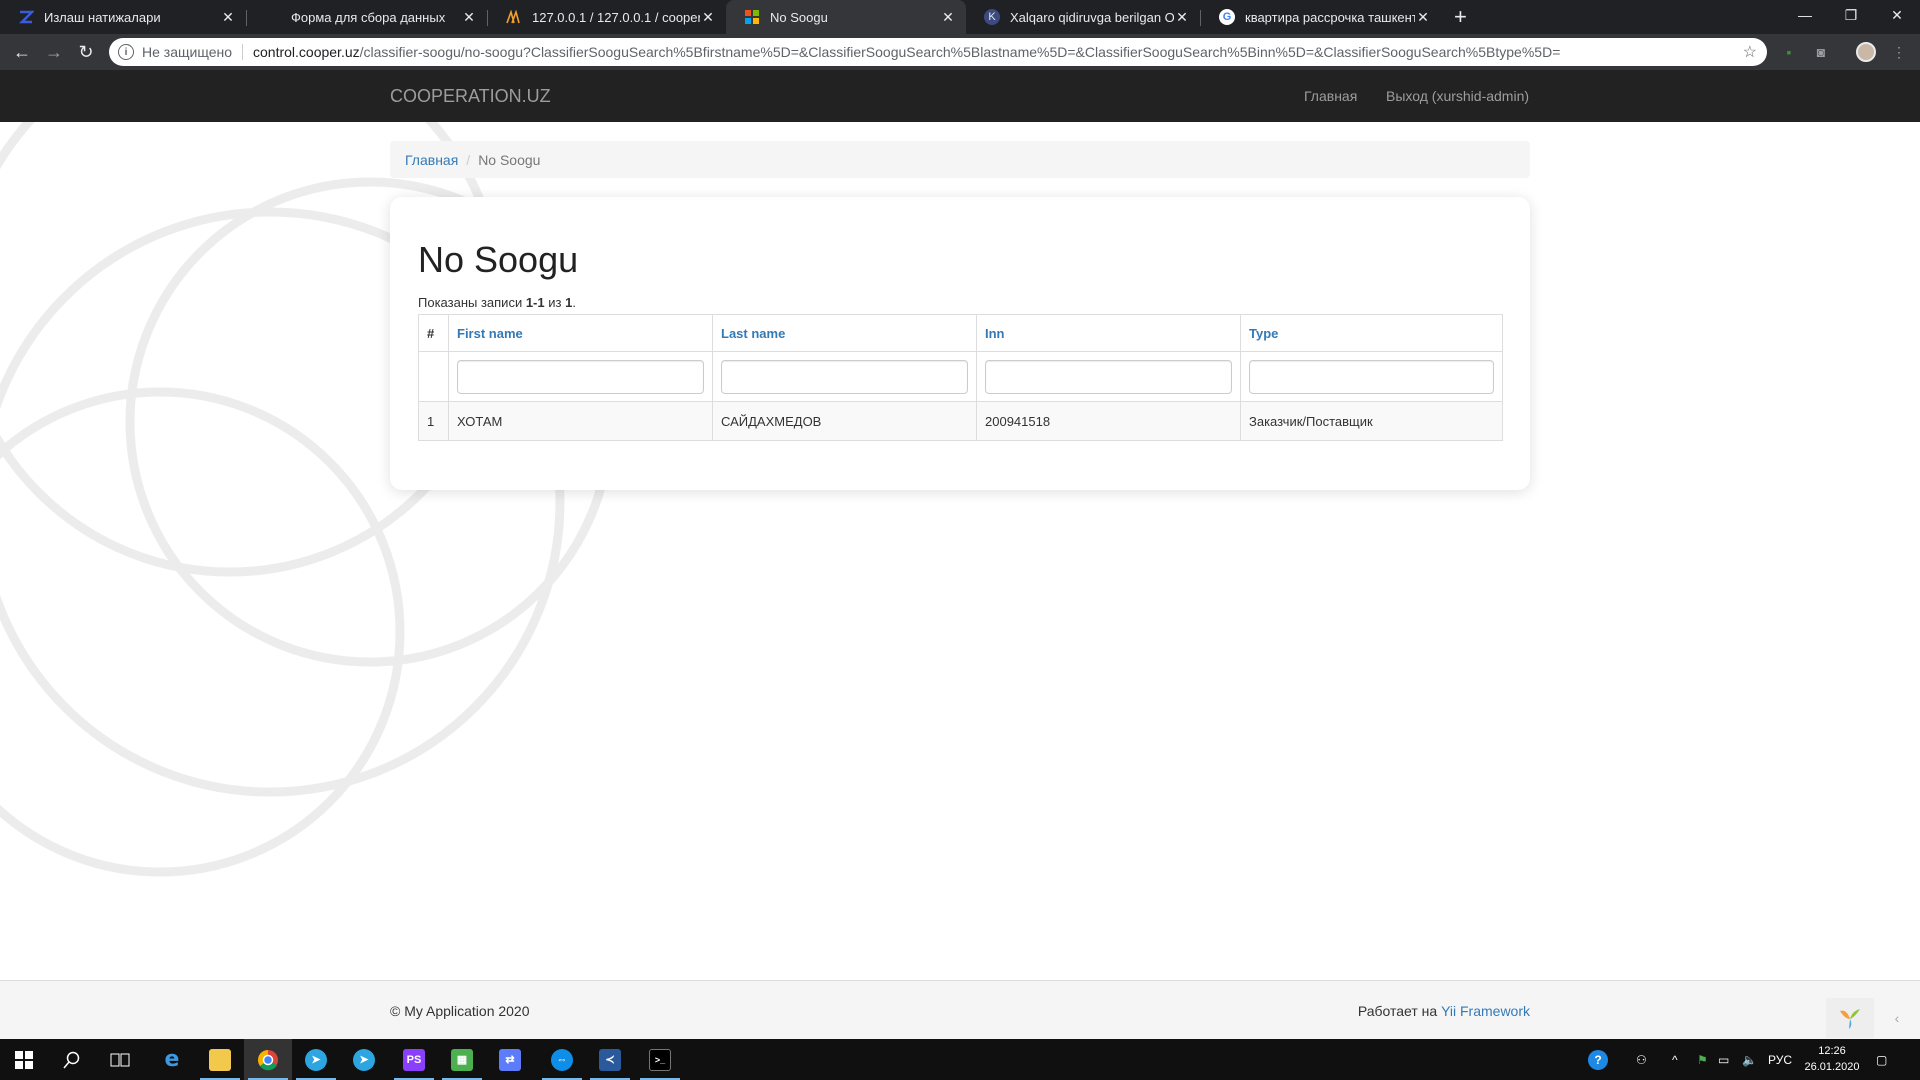  Describe the element at coordinates (1108, 333) in the screenshot. I see `column-header-inn: Inn` at that location.